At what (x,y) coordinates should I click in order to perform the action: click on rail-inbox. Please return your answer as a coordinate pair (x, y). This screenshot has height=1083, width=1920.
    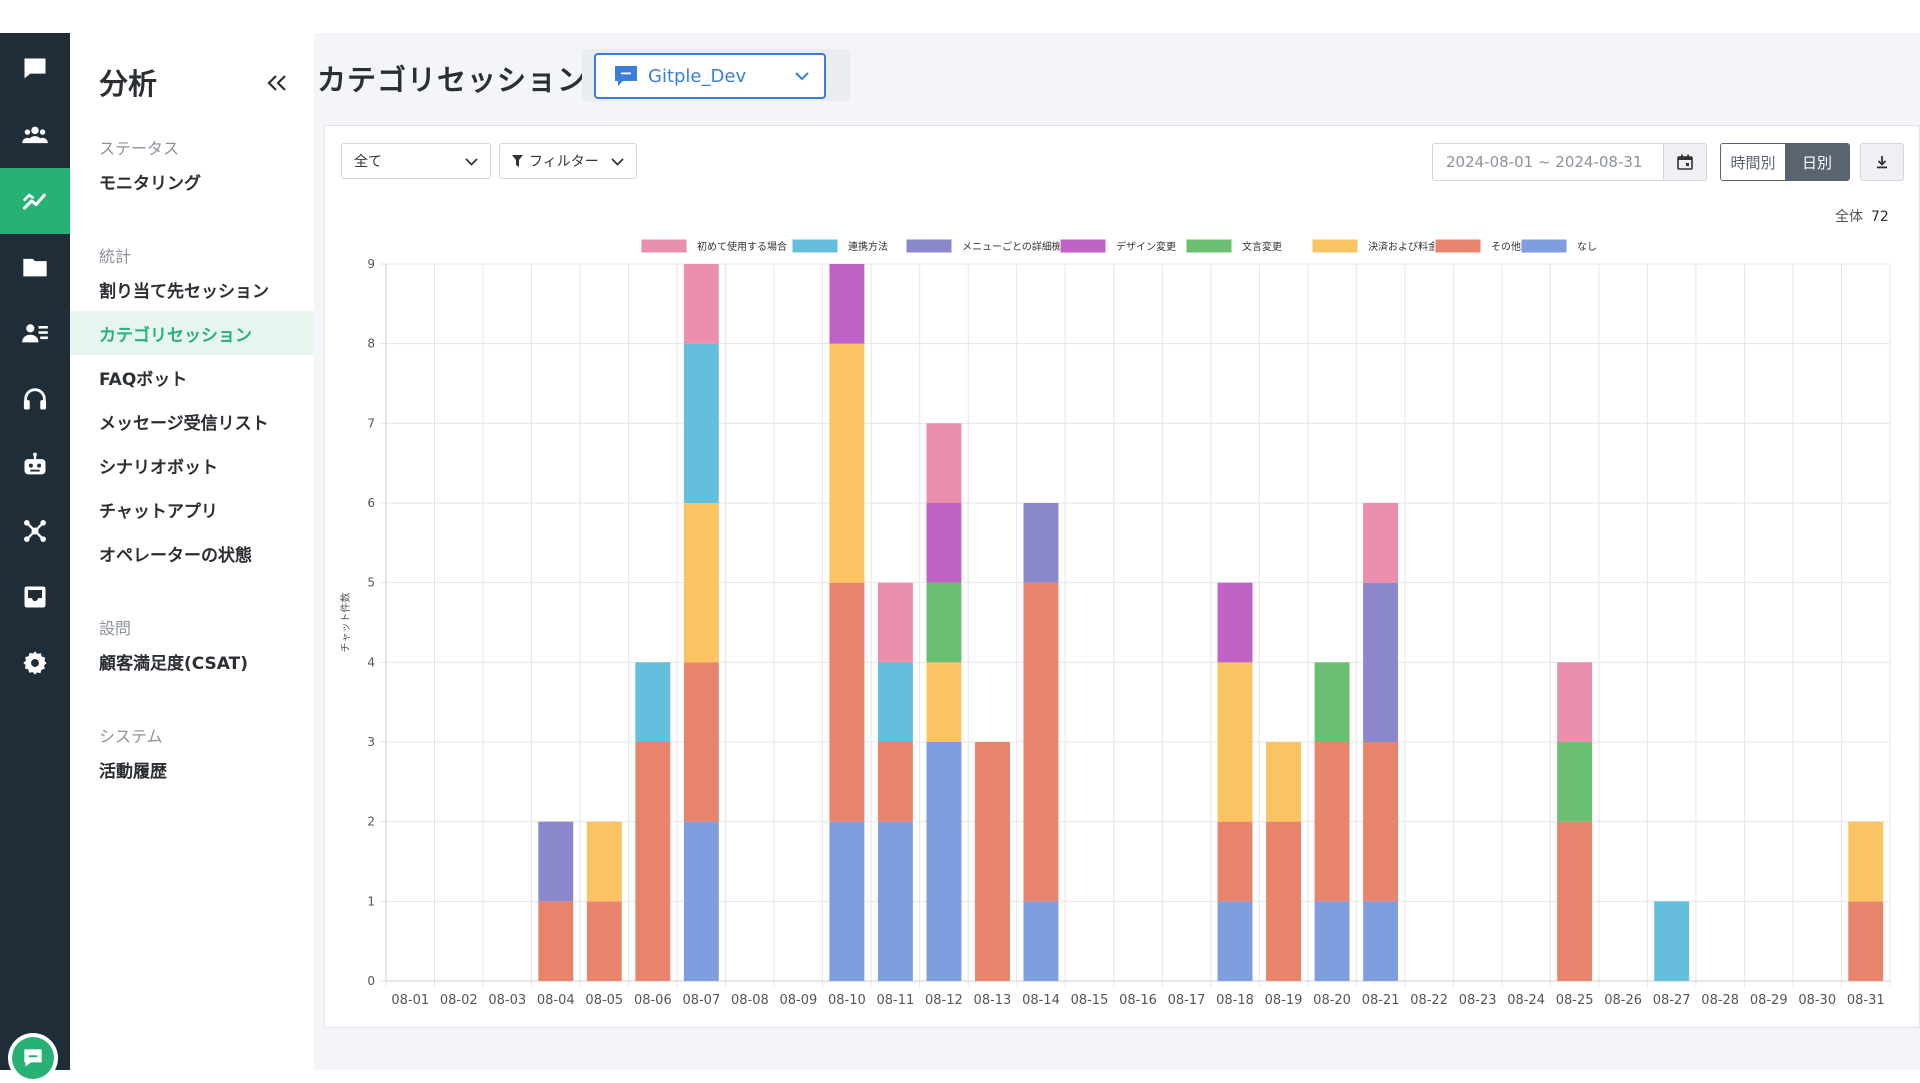
    Looking at the image, I should click on (35, 597).